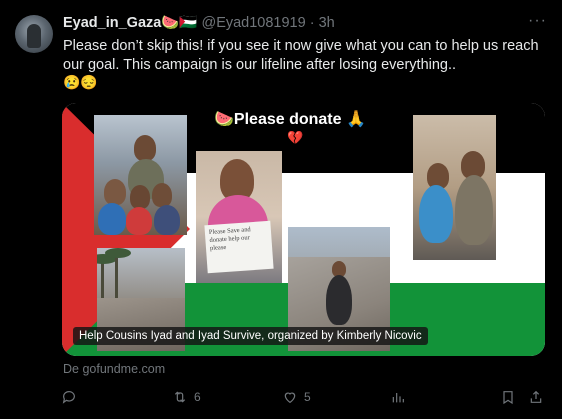 The height and width of the screenshot is (419, 562). I want to click on retweet-icon, so click(180, 397).